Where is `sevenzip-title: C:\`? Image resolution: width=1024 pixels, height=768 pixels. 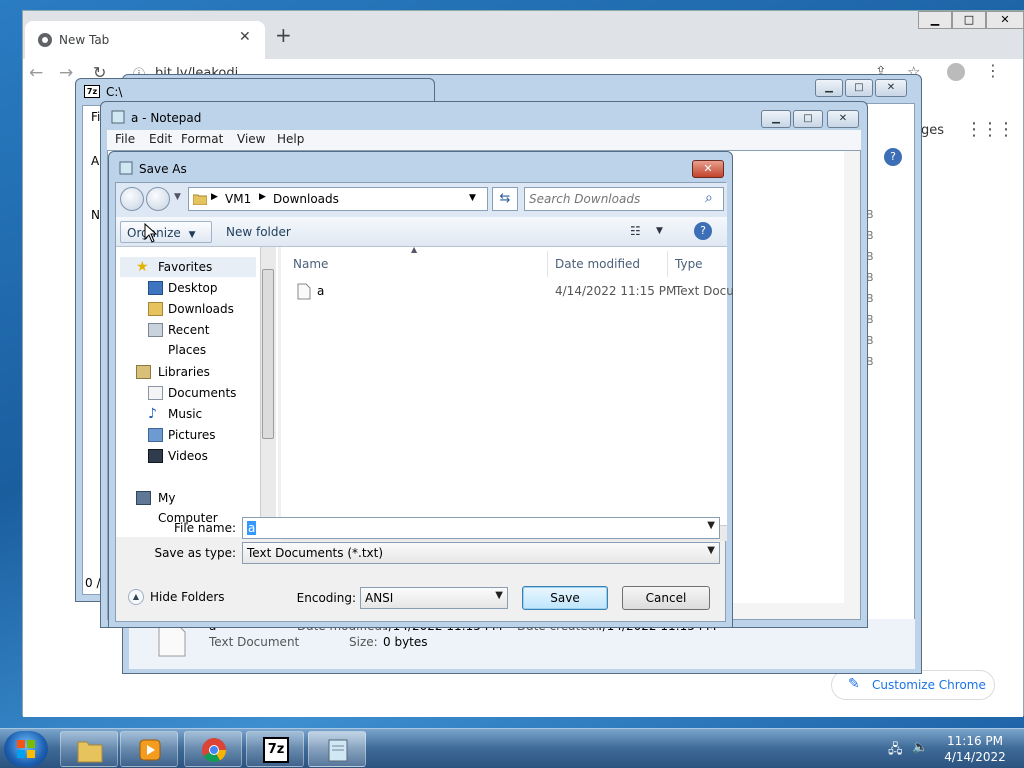 sevenzip-title: C:\ is located at coordinates (114, 92).